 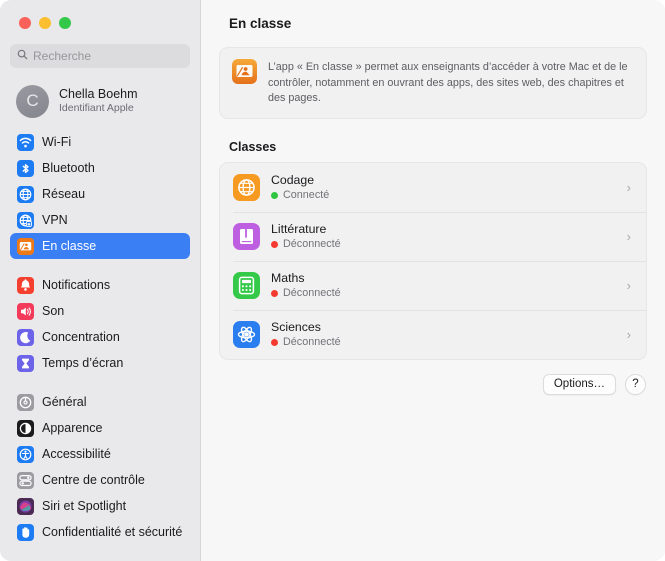 I want to click on sidebar-item-en-classe: En classe, so click(x=100, y=246).